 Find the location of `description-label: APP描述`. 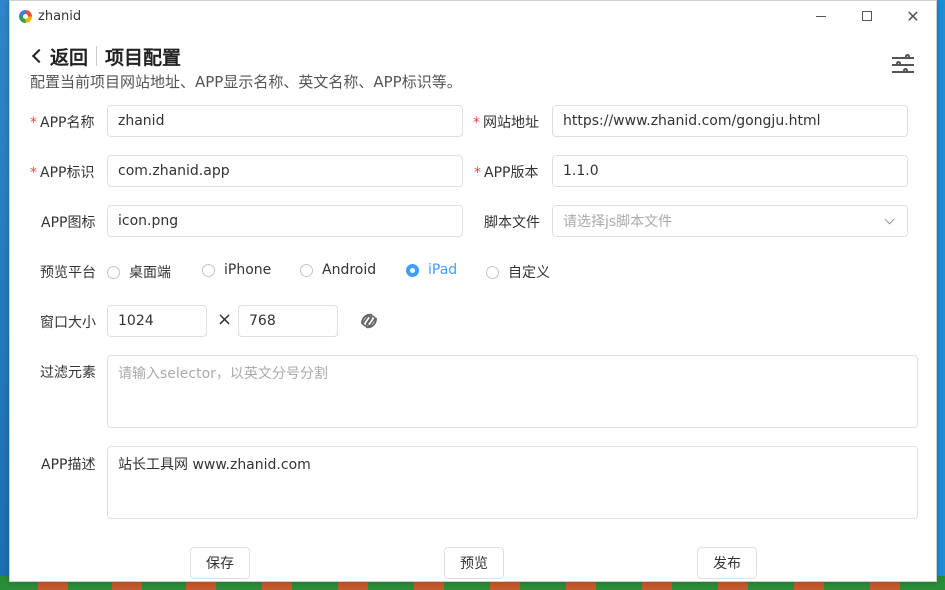

description-label: APP描述 is located at coordinates (68, 465).